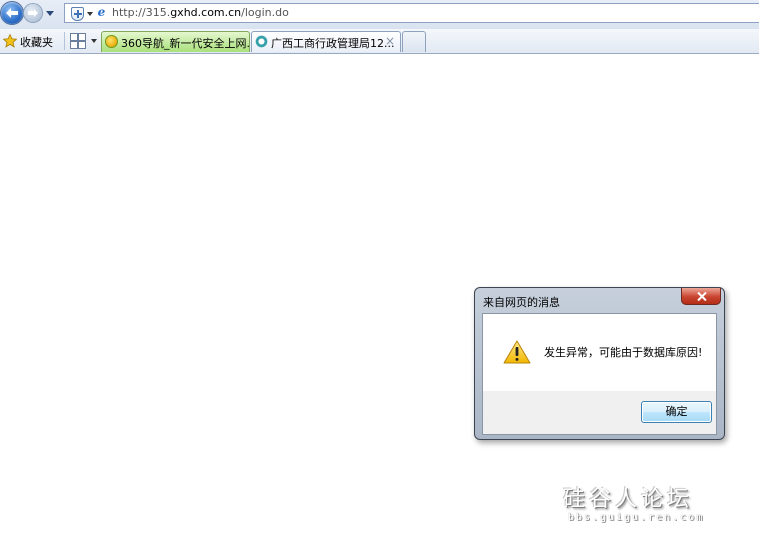 The width and height of the screenshot is (759, 541). Describe the element at coordinates (414, 41) in the screenshot. I see `new-tab-button` at that location.